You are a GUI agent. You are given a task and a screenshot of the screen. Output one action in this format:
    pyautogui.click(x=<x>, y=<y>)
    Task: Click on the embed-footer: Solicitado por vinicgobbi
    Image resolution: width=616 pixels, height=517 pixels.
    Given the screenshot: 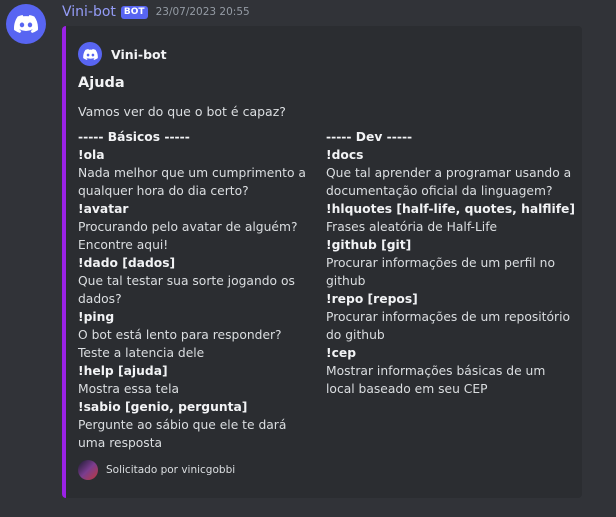 What is the action you would take?
    pyautogui.click(x=156, y=470)
    